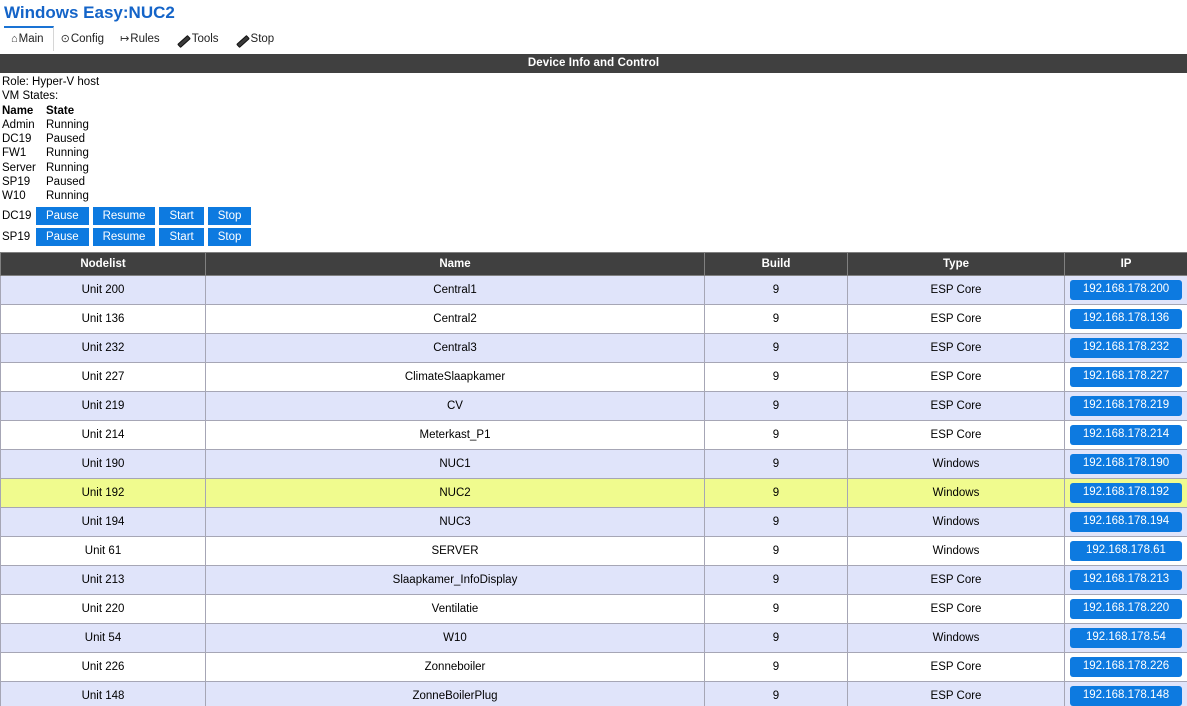 The image size is (1187, 706). I want to click on node-cell-ip: 192.168.178.219, so click(1125, 405).